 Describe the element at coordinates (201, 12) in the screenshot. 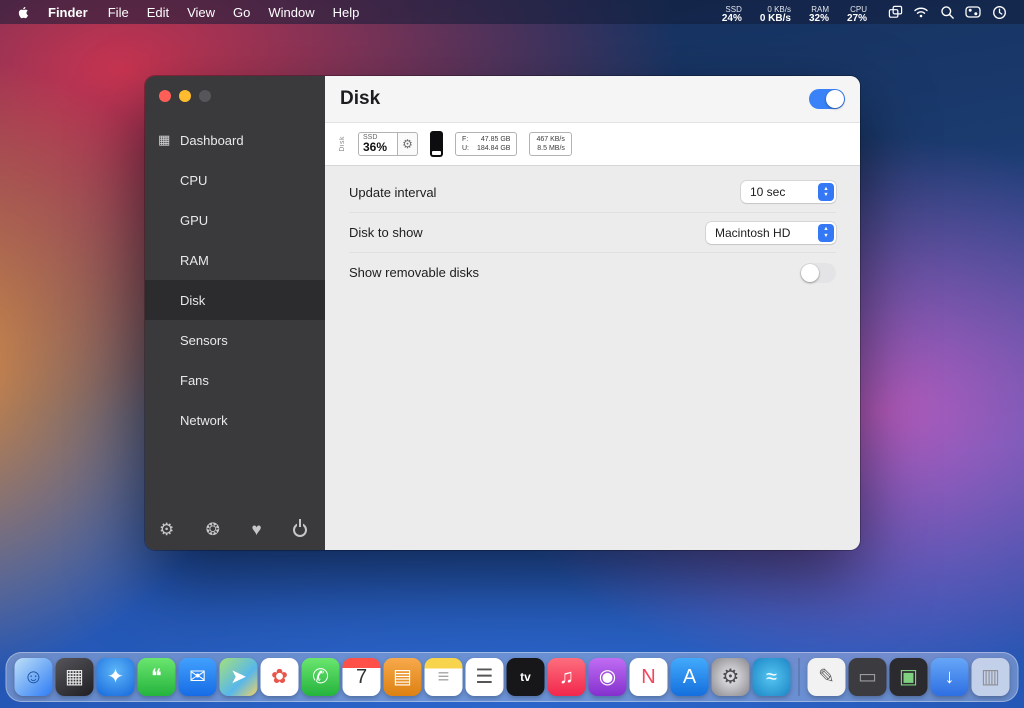

I see `menu-view: View` at that location.